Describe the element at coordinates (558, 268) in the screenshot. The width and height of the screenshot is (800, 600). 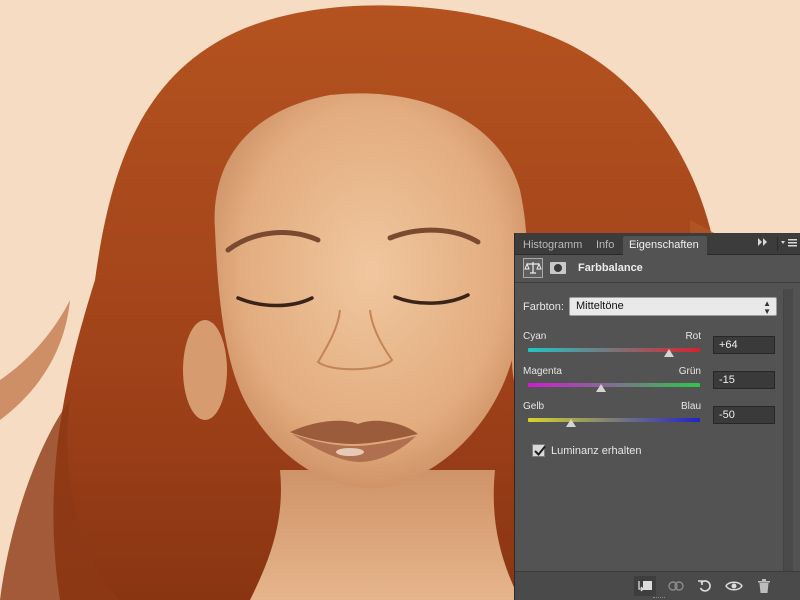
I see `layer-mask-icon` at that location.